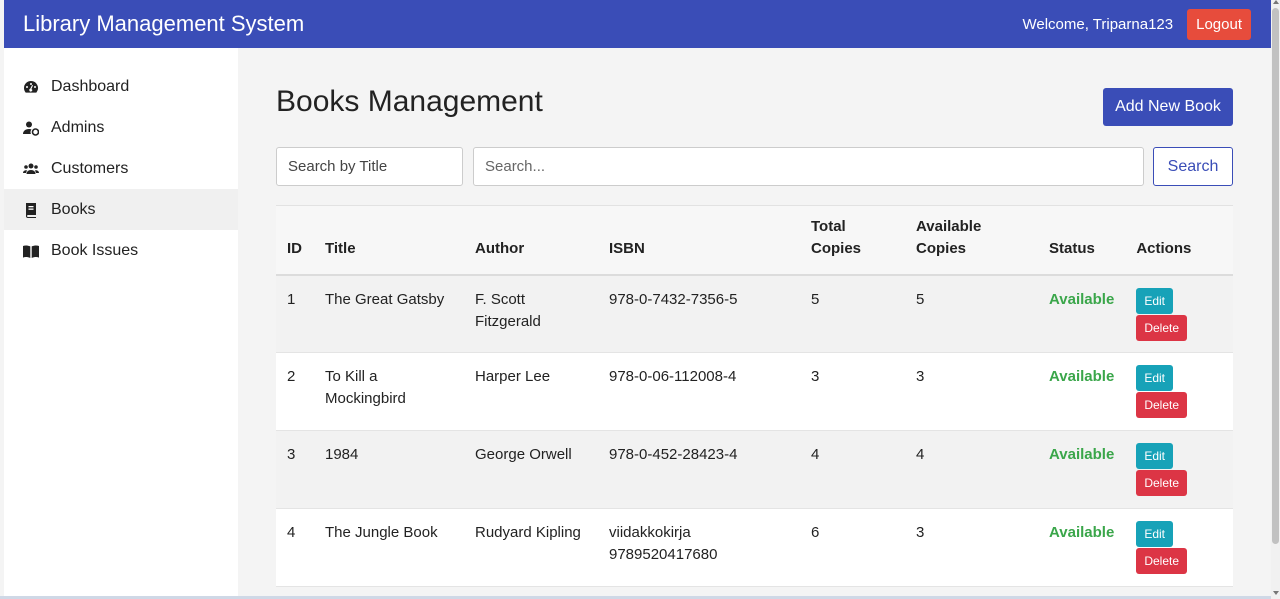 The height and width of the screenshot is (599, 1280). Describe the element at coordinates (852, 240) in the screenshot. I see `column-header-total-copies: Total Copies` at that location.